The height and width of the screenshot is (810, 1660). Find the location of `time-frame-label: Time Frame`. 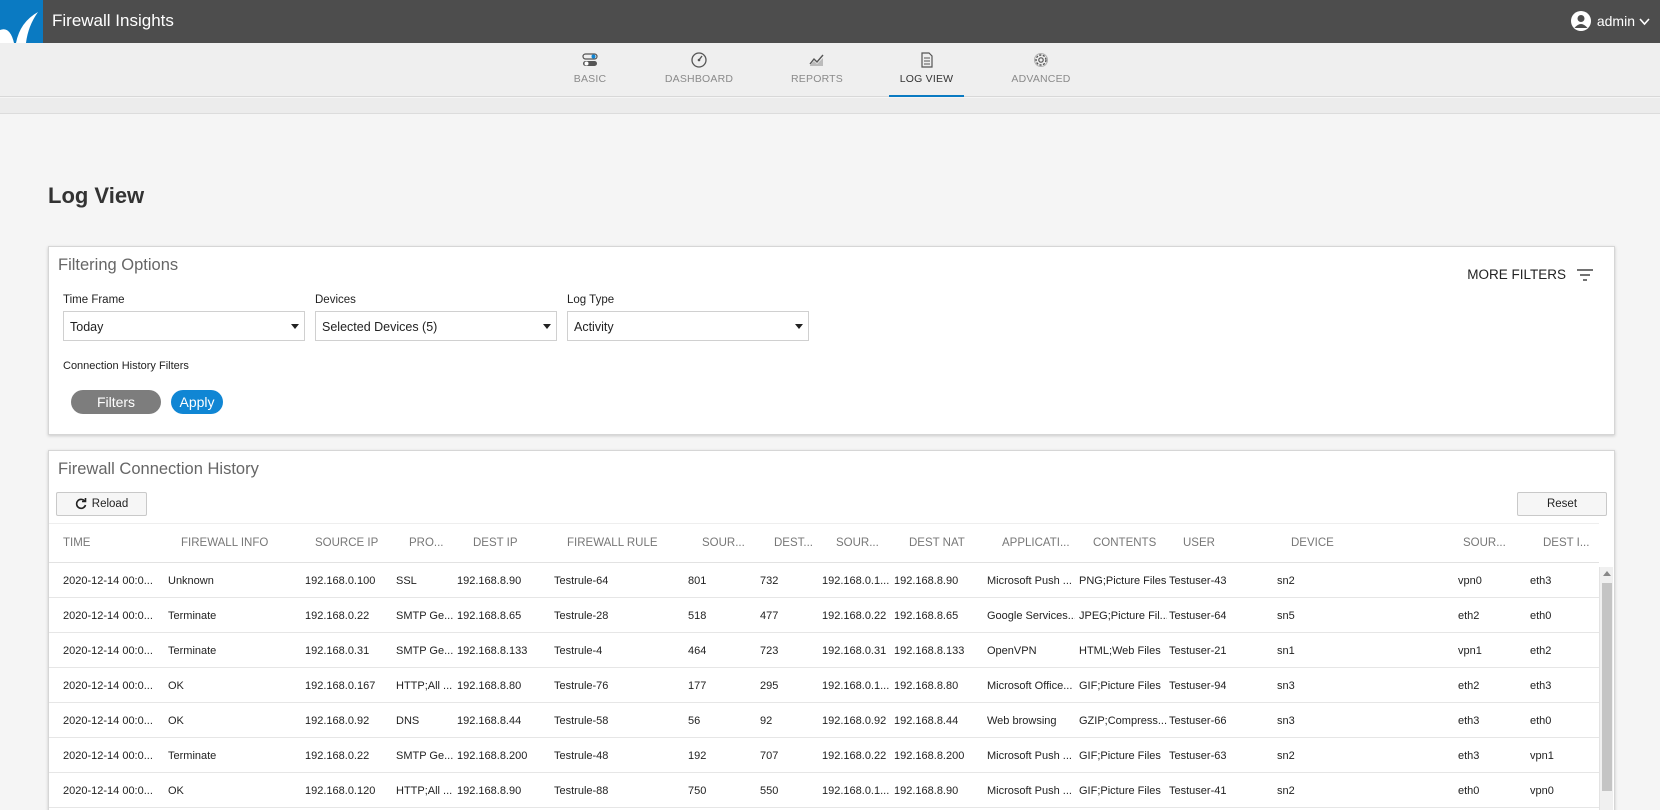

time-frame-label: Time Frame is located at coordinates (94, 300).